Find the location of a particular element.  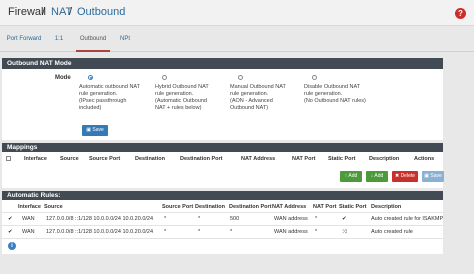

breadcrumb-firewall: Firewall is located at coordinates (27, 12).